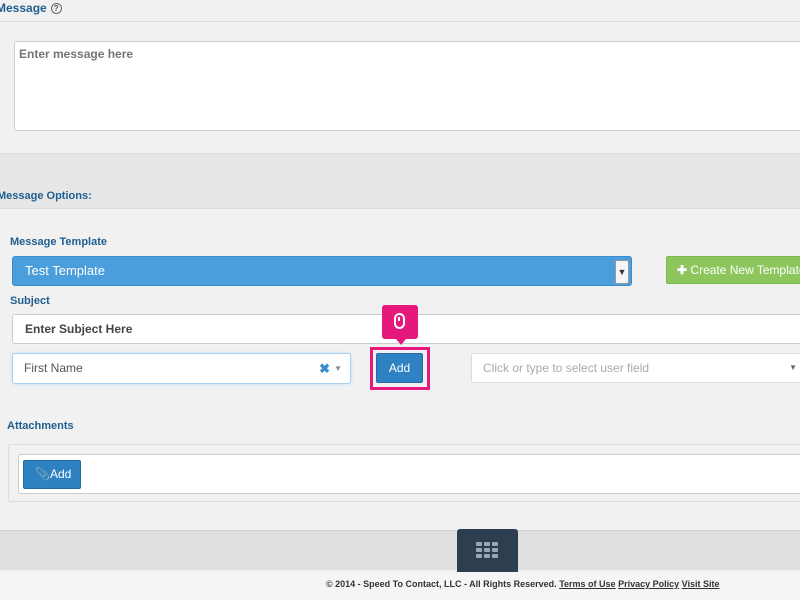 Image resolution: width=800 pixels, height=600 pixels. I want to click on create-new-template-button: ✚ Create New Template, so click(733, 270).